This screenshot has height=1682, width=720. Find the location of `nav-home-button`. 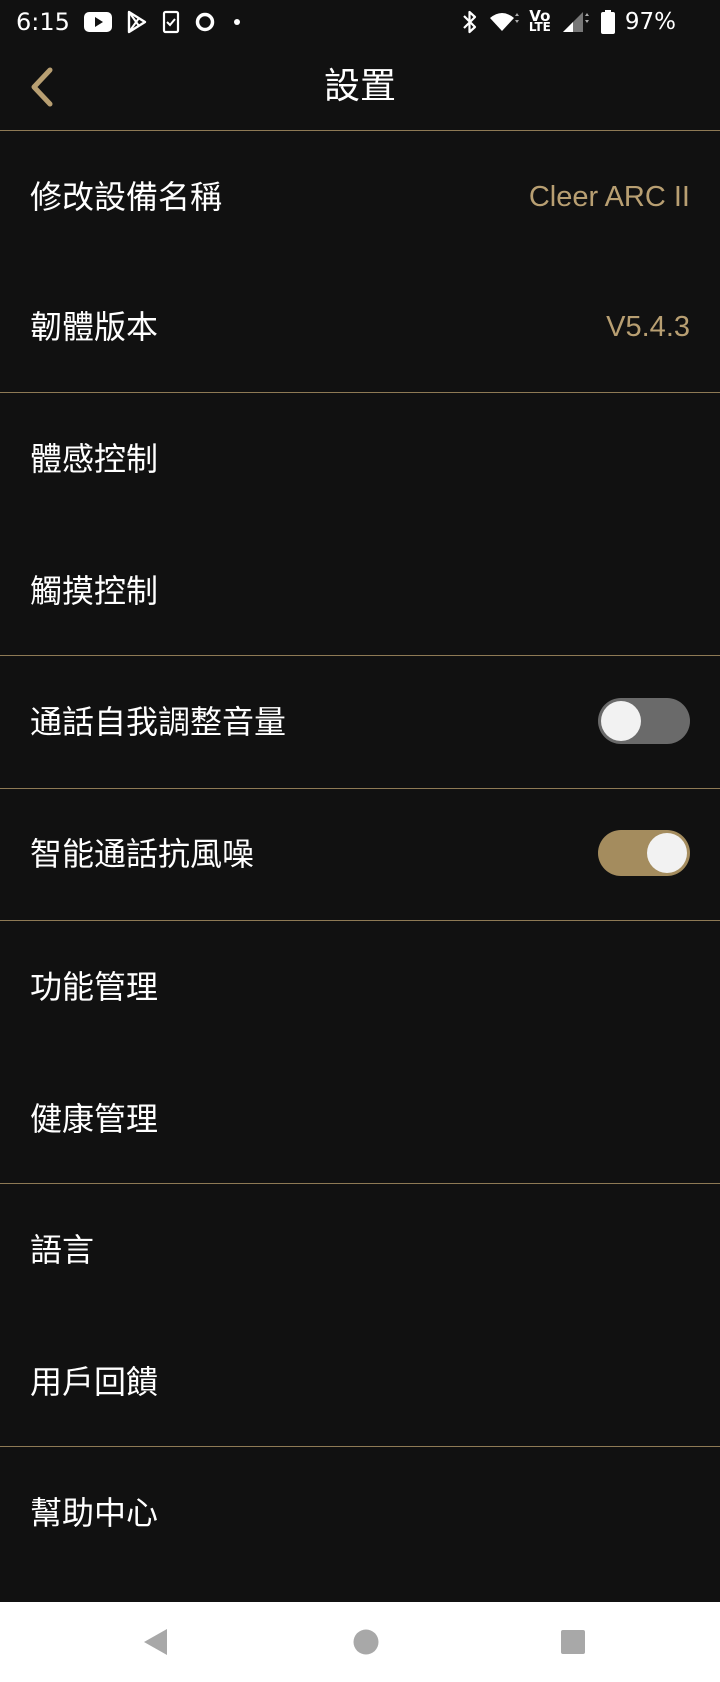

nav-home-button is located at coordinates (366, 1642).